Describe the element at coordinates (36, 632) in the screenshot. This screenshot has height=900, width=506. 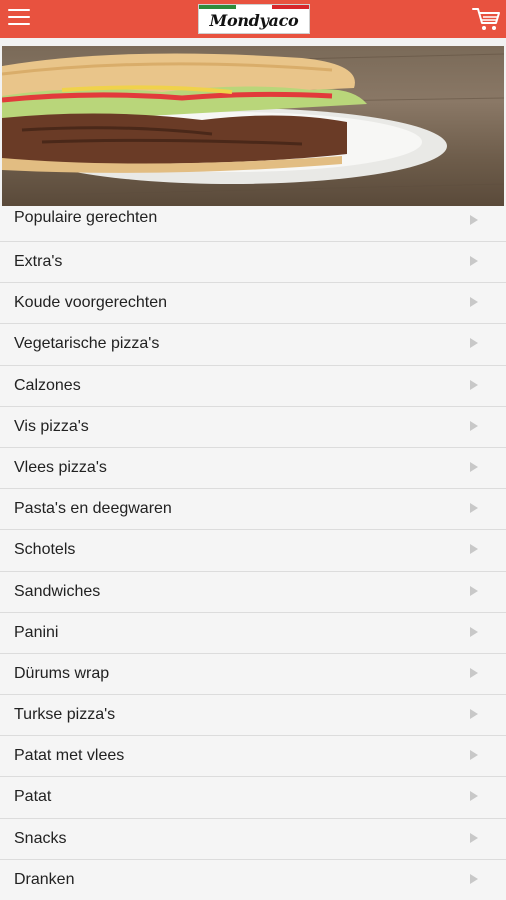
I see `category-label: Panini` at that location.